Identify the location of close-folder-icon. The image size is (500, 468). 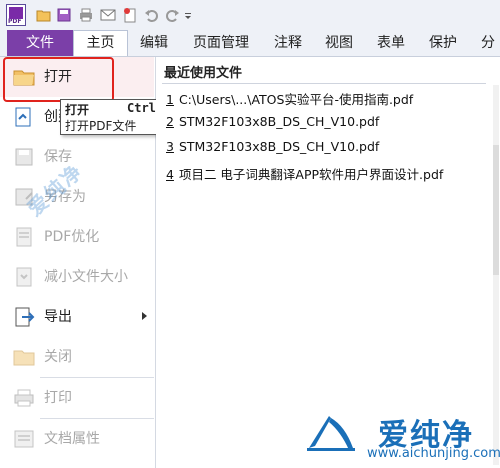
(24, 358).